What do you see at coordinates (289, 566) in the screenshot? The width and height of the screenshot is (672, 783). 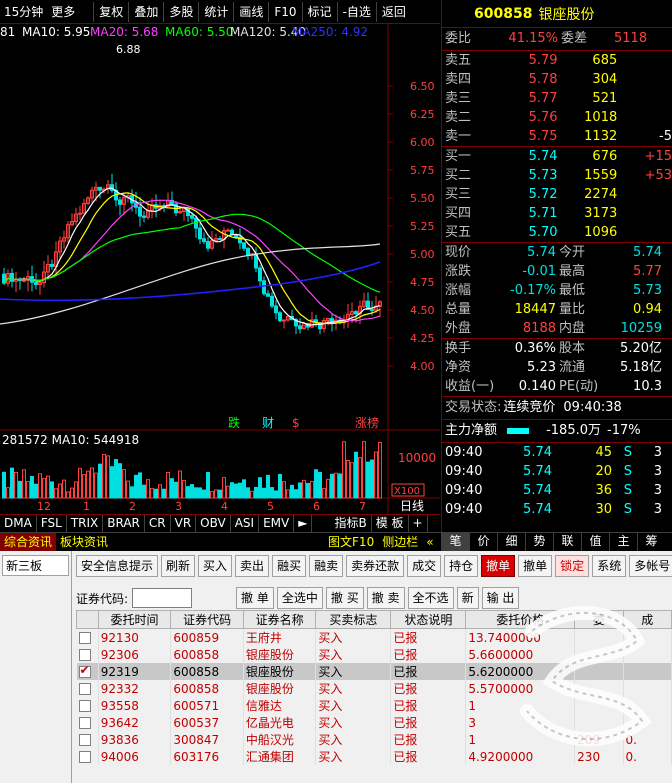 I see `trade-button: 融买` at bounding box center [289, 566].